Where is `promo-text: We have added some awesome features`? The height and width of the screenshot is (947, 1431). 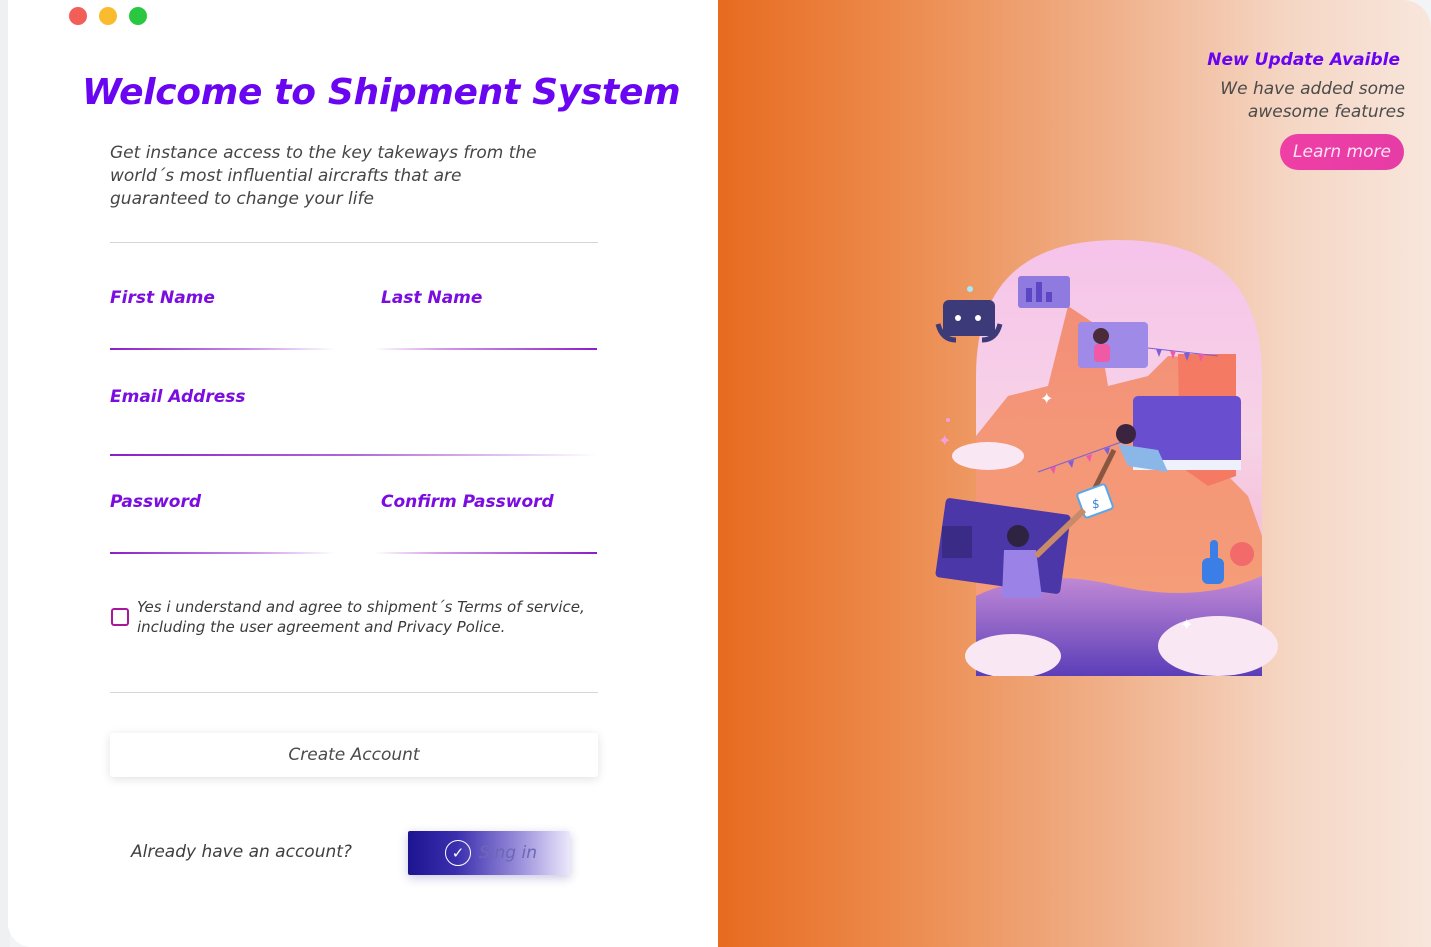
promo-text: We have added some awesome features is located at coordinates (1312, 100).